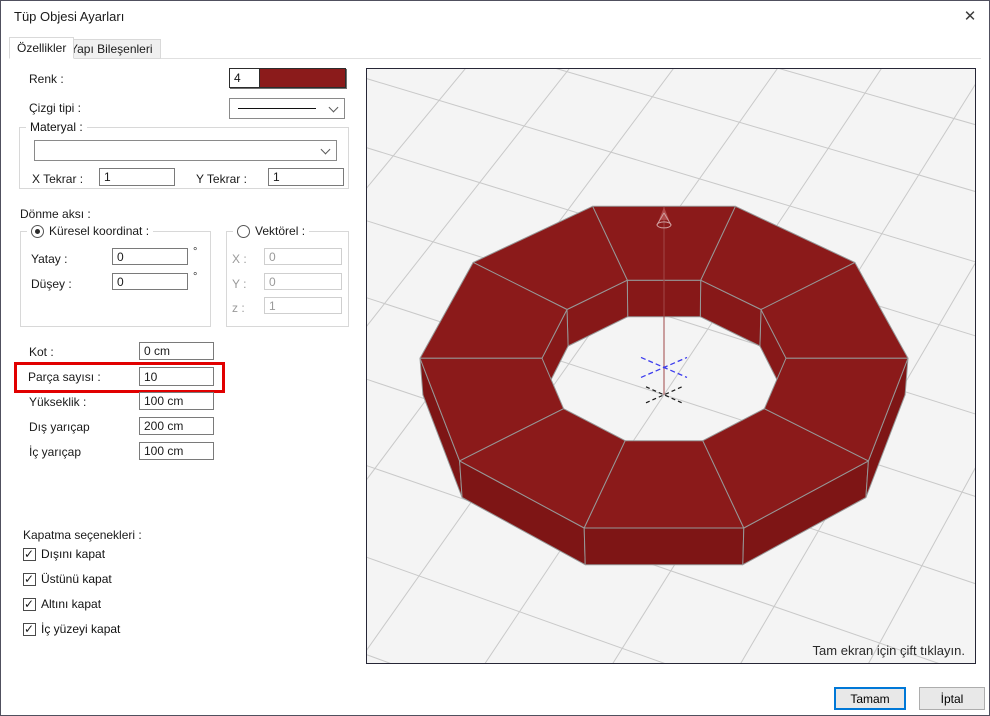  I want to click on horizontal-input, so click(150, 256).